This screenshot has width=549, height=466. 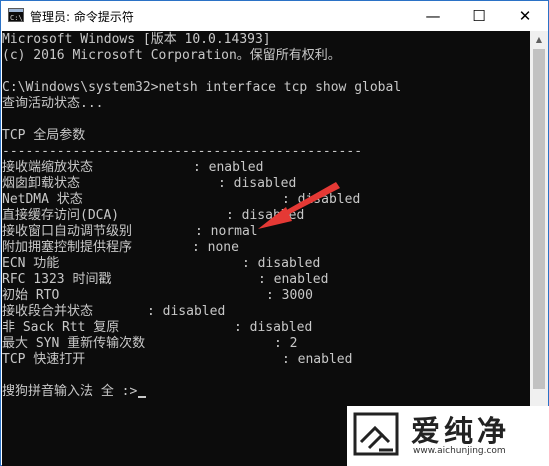 I want to click on param-row: 直接缓存访问(DCA) : disabled, so click(x=201, y=216).